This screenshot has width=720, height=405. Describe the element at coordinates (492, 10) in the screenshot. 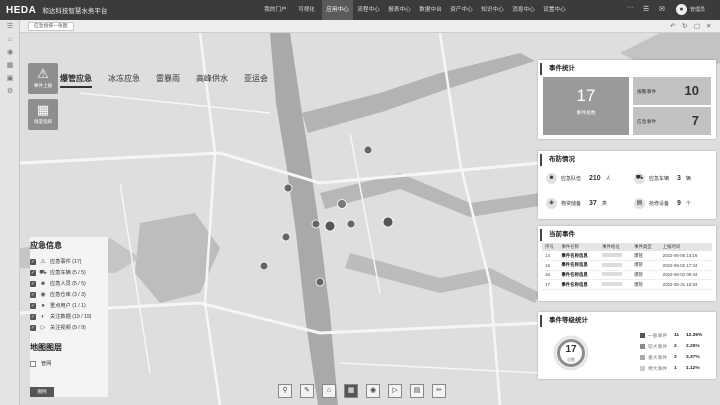

I see `nav-item-knowledge: 知识中心` at that location.